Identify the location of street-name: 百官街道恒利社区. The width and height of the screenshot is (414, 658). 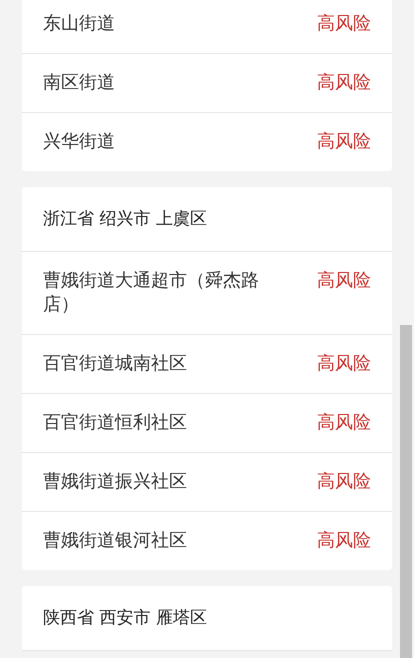
(115, 423).